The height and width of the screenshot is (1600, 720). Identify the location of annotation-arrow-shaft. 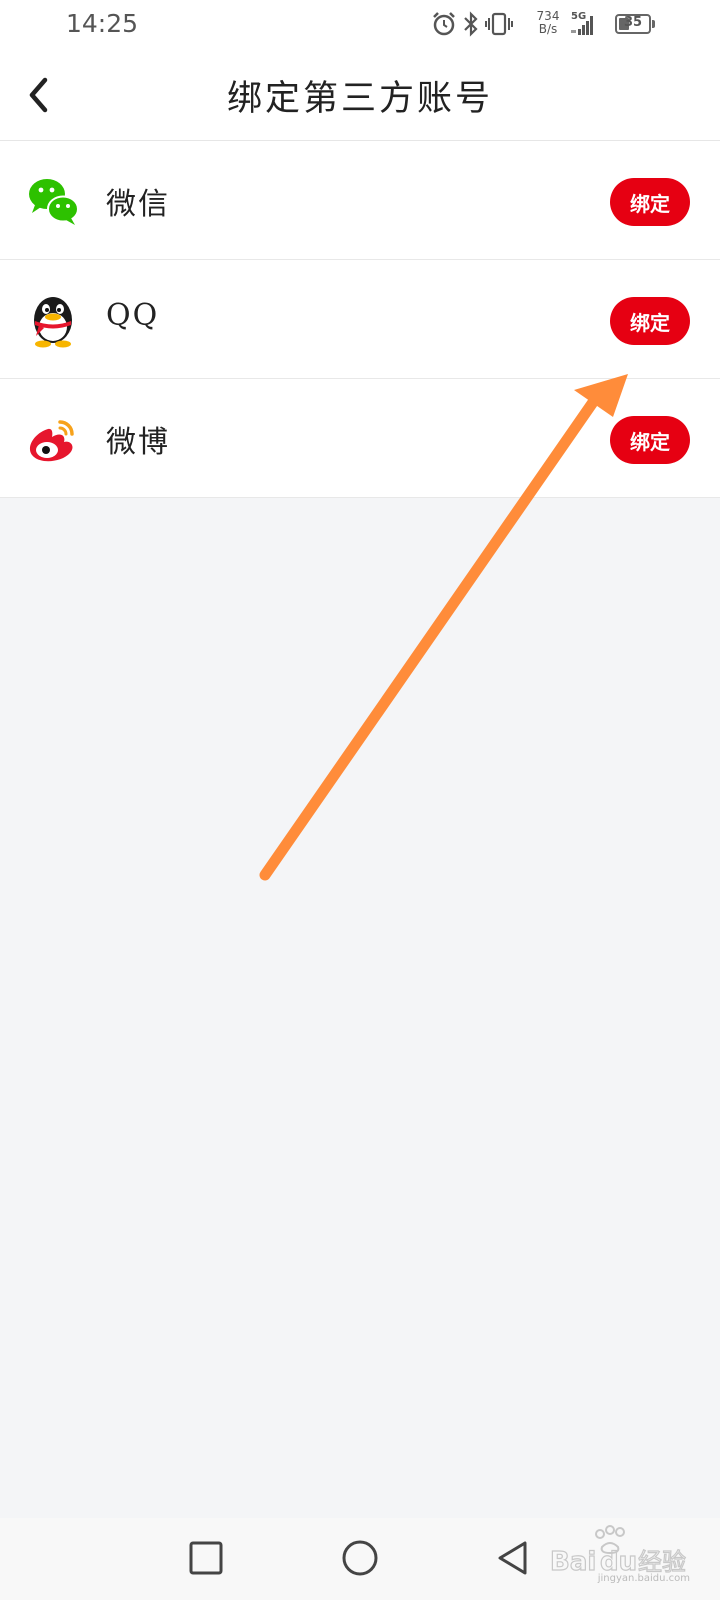
(431, 635).